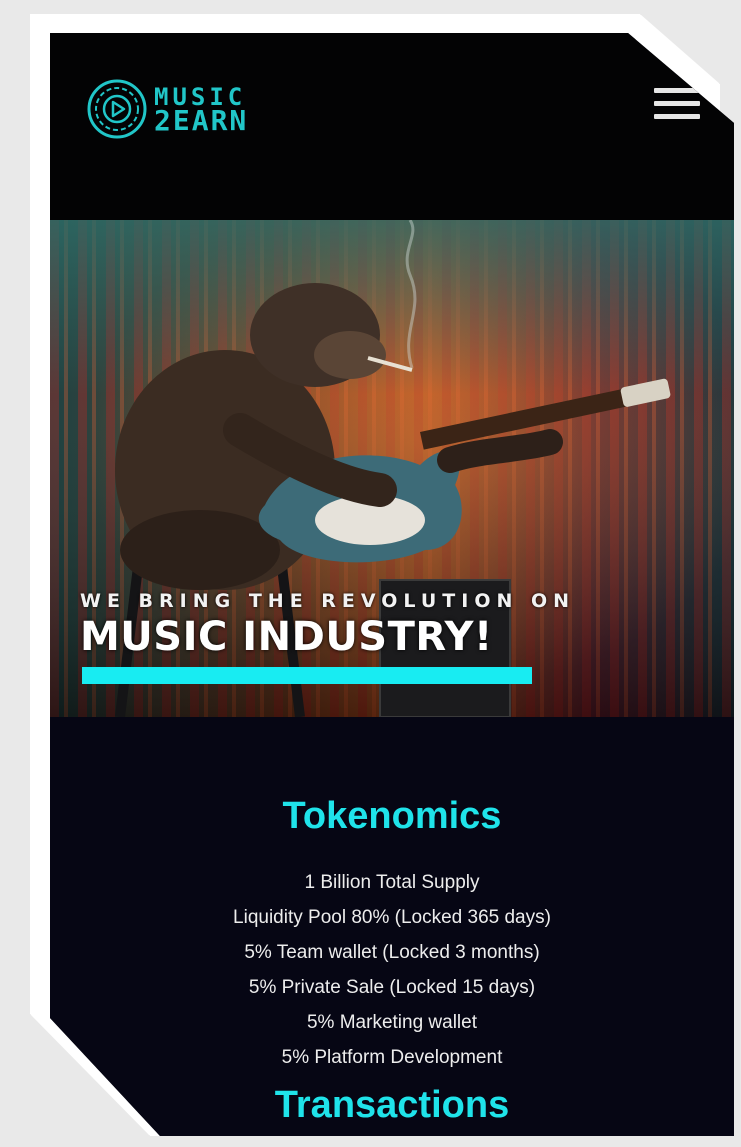 This screenshot has width=741, height=1147. I want to click on tokenomics-item: 5% Marketing wallet, so click(392, 1022).